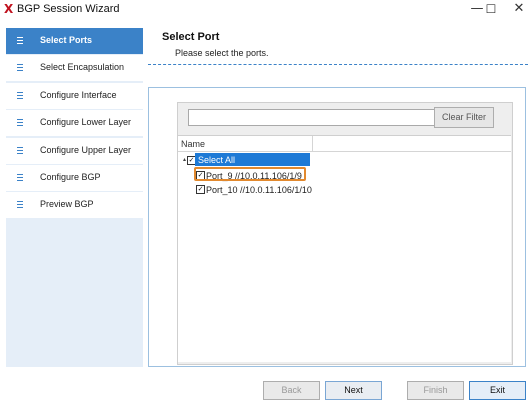  I want to click on sidebar-item-label: Configure BGP, so click(70, 176).